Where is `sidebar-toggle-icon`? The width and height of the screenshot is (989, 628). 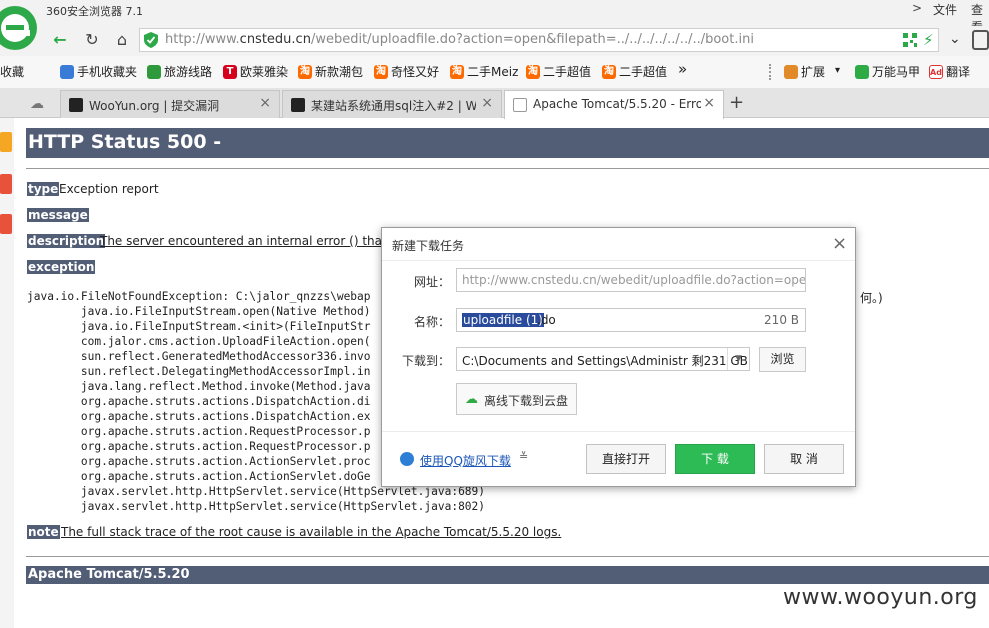
sidebar-toggle-icon is located at coordinates (980, 40).